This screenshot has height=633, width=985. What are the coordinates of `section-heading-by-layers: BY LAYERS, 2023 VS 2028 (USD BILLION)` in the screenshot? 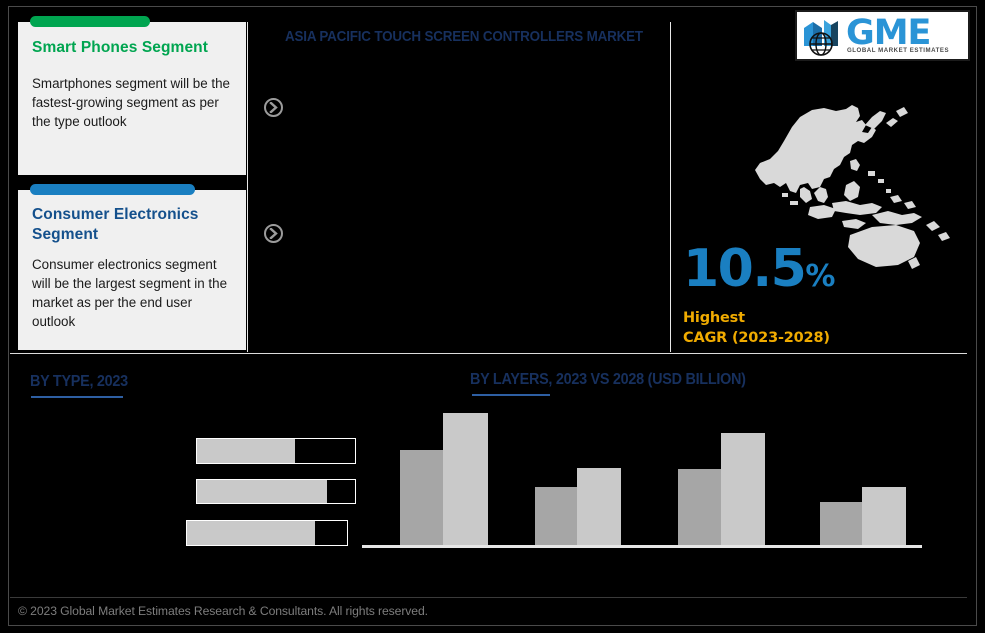 It's located at (608, 379).